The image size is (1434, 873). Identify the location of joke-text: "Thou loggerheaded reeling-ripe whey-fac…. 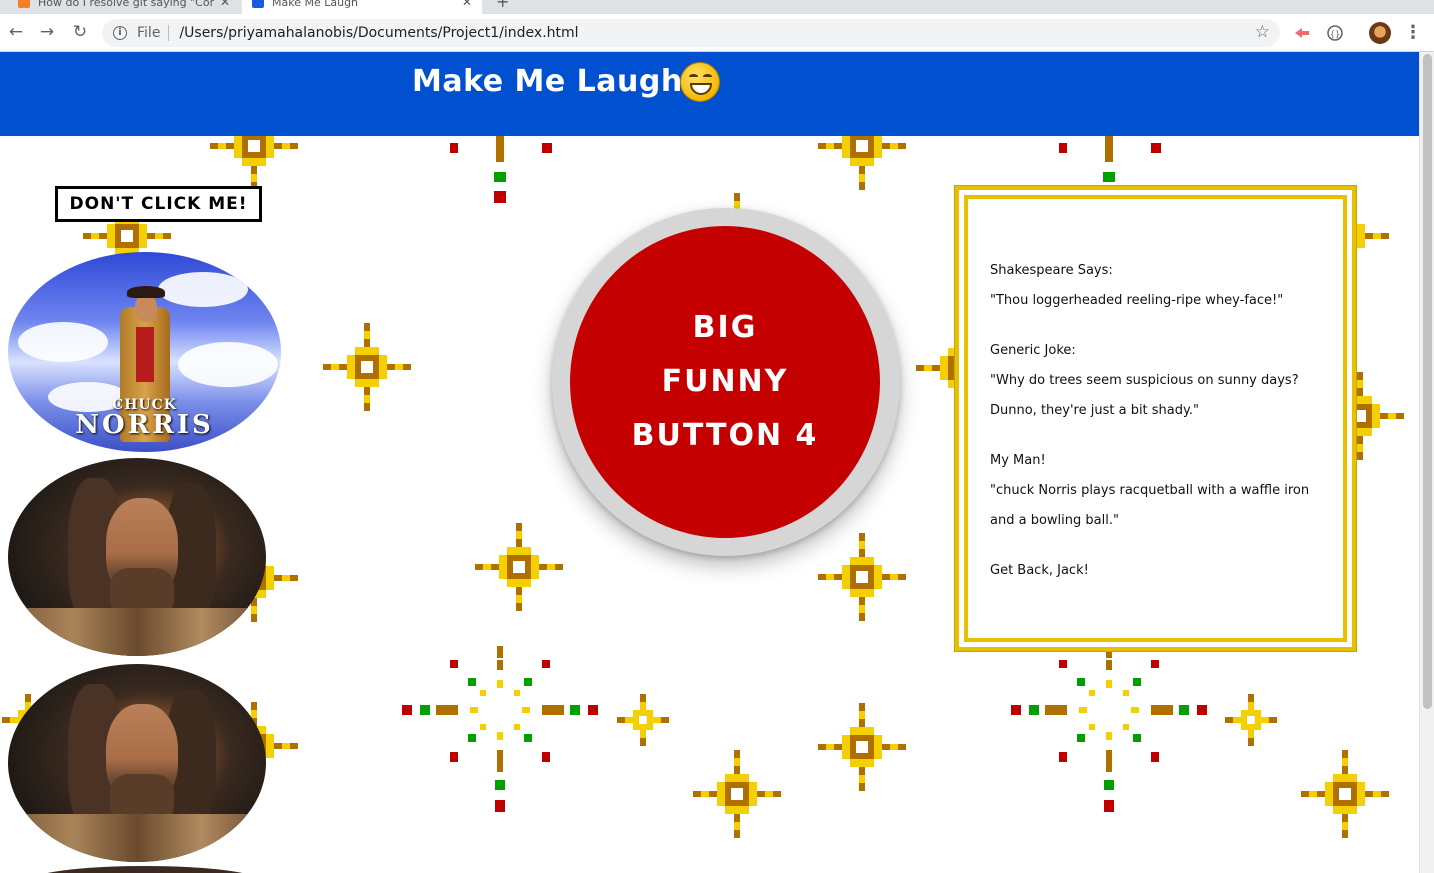
(1137, 300).